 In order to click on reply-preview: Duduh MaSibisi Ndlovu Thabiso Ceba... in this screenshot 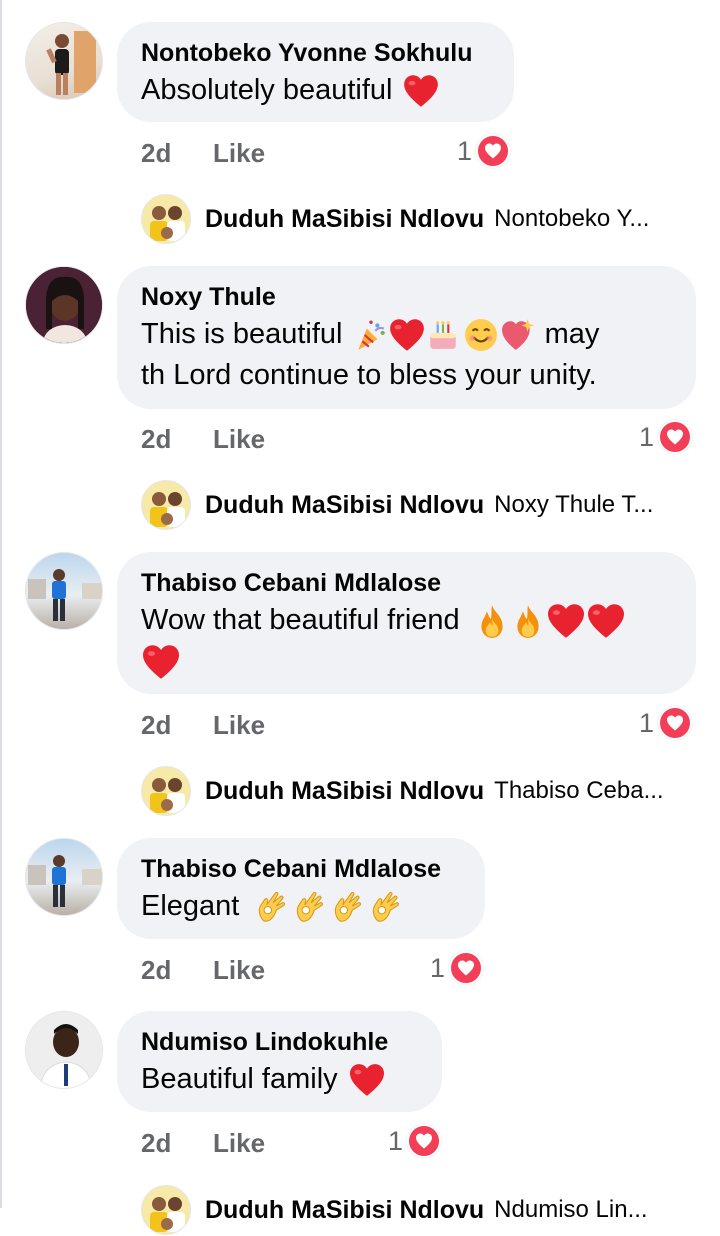, I will do `click(402, 791)`.